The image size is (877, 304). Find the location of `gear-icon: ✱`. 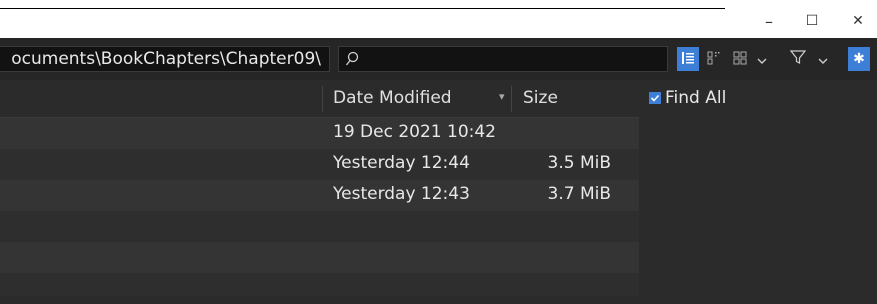

gear-icon: ✱ is located at coordinates (859, 59).